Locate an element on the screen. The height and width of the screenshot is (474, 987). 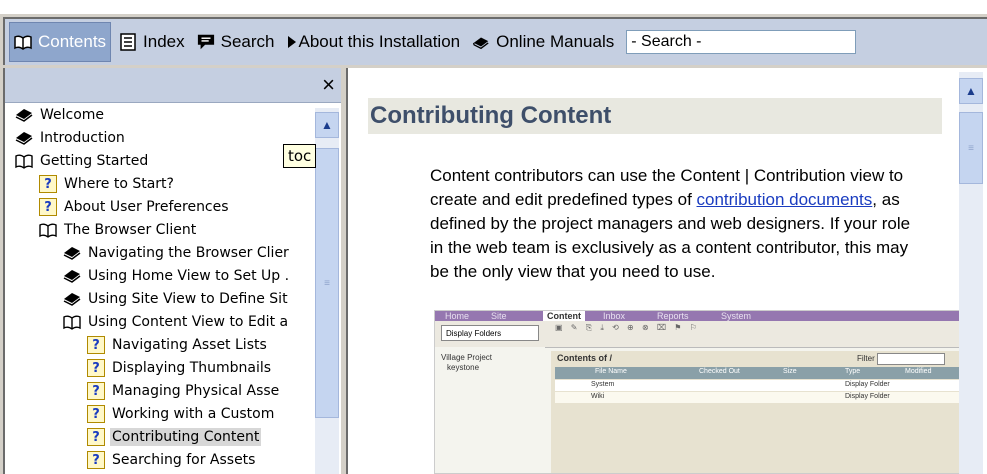
toc-item: ? Working with a Custom is located at coordinates (181, 414).